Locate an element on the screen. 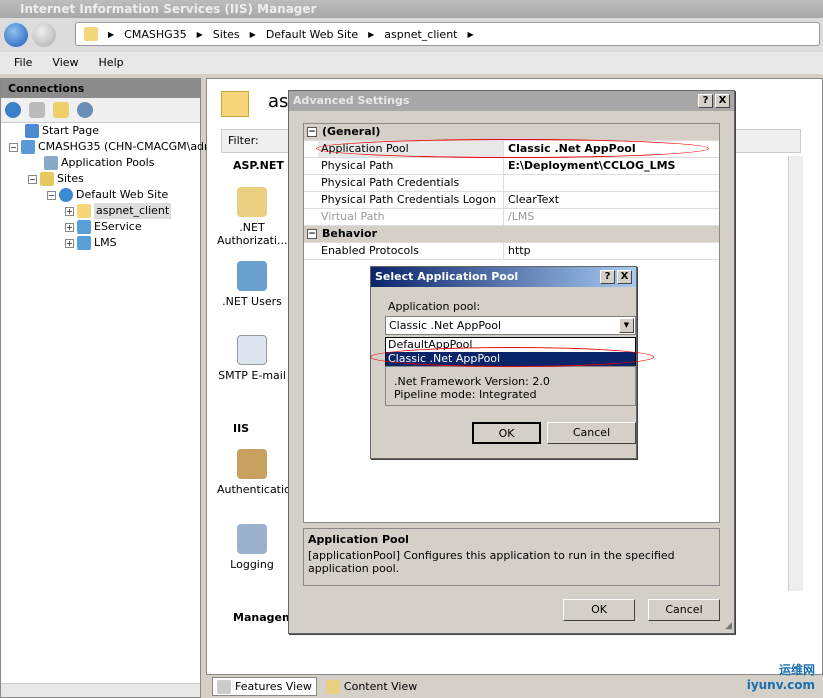  feature-authentication: Authenticatio is located at coordinates (254, 472).